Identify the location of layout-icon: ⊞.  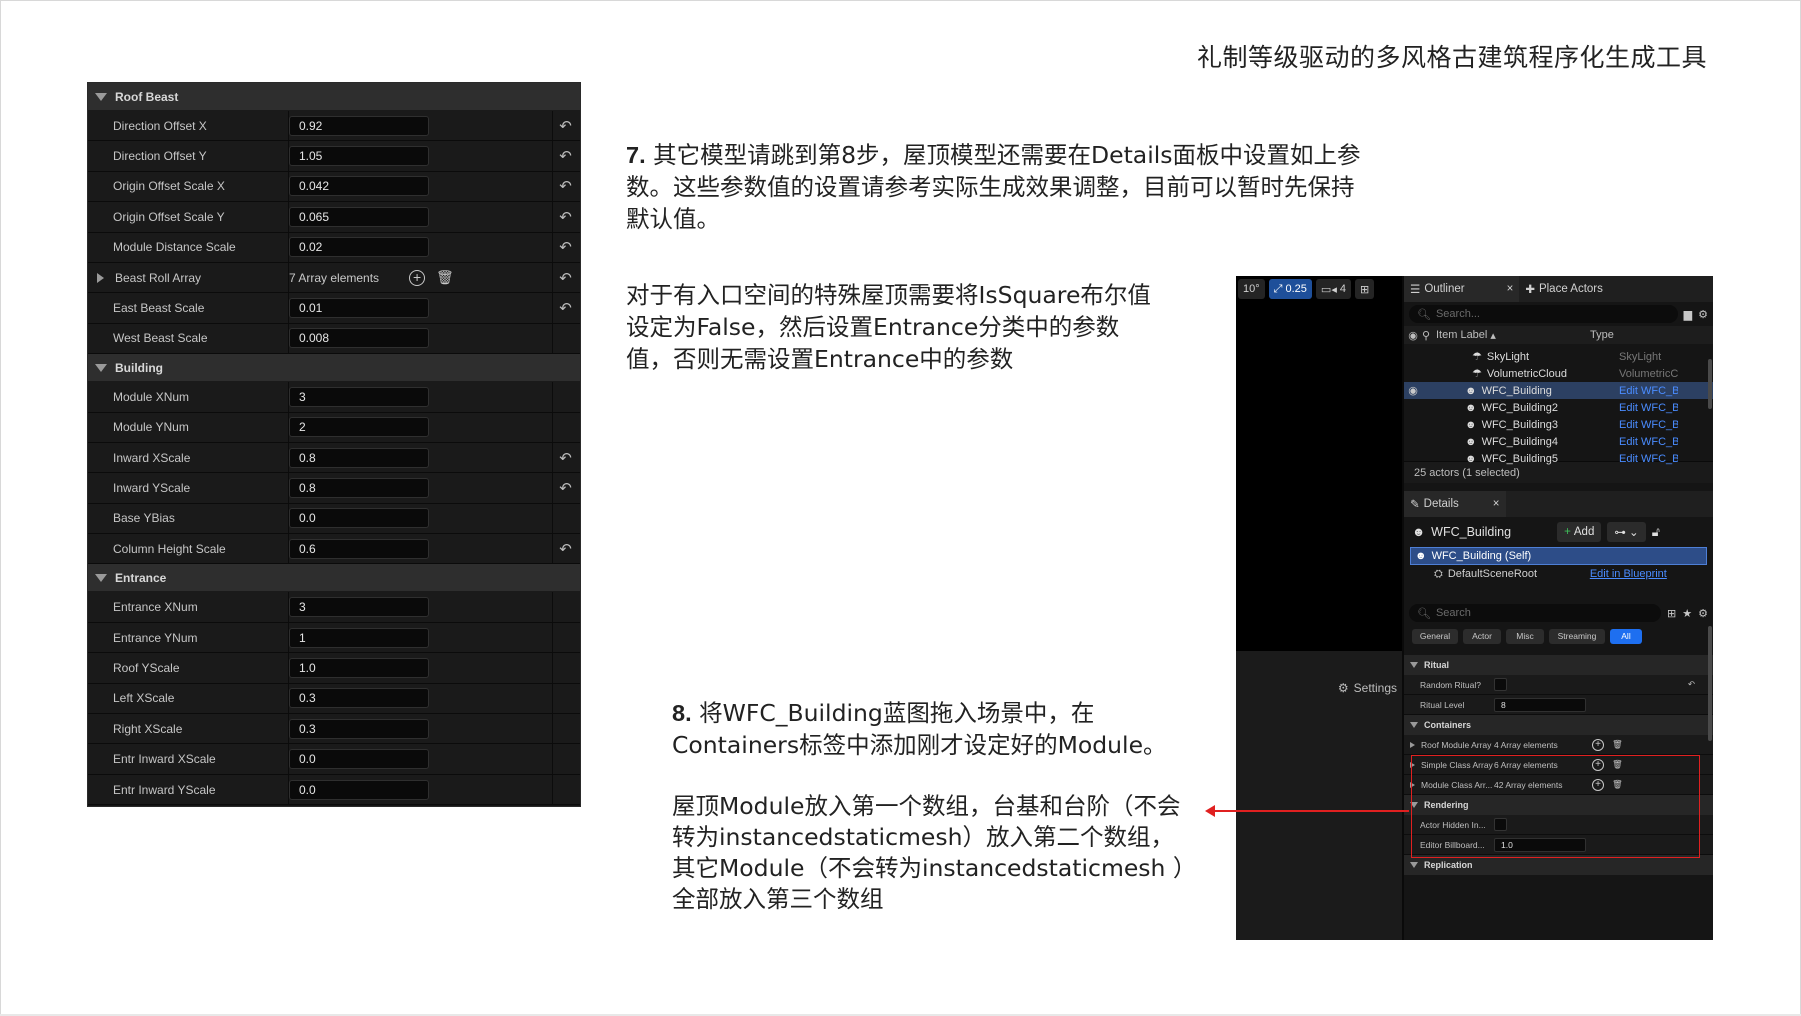
(1365, 289).